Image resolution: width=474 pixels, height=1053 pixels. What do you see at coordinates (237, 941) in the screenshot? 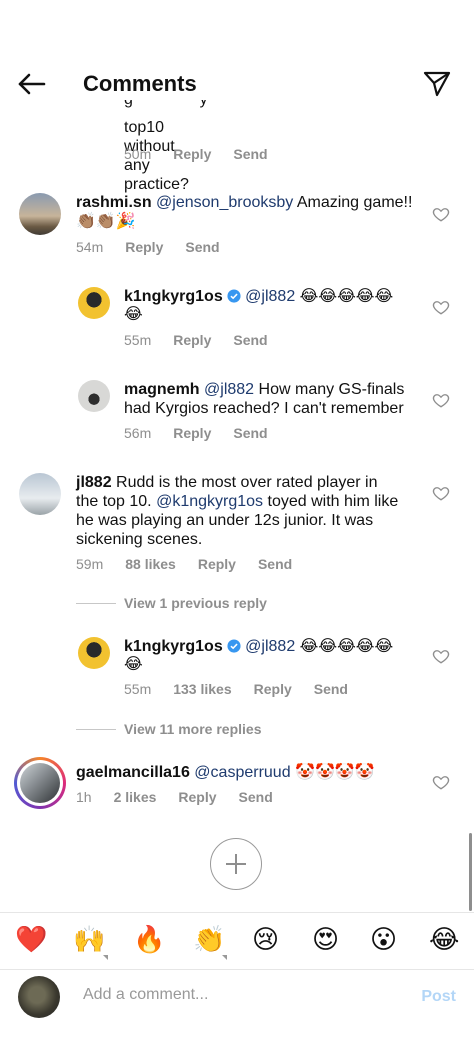
I see `emoji-quick-bar: ❤️ 🙌 🔥 👏 😢 😍 😮 😂` at bounding box center [237, 941].